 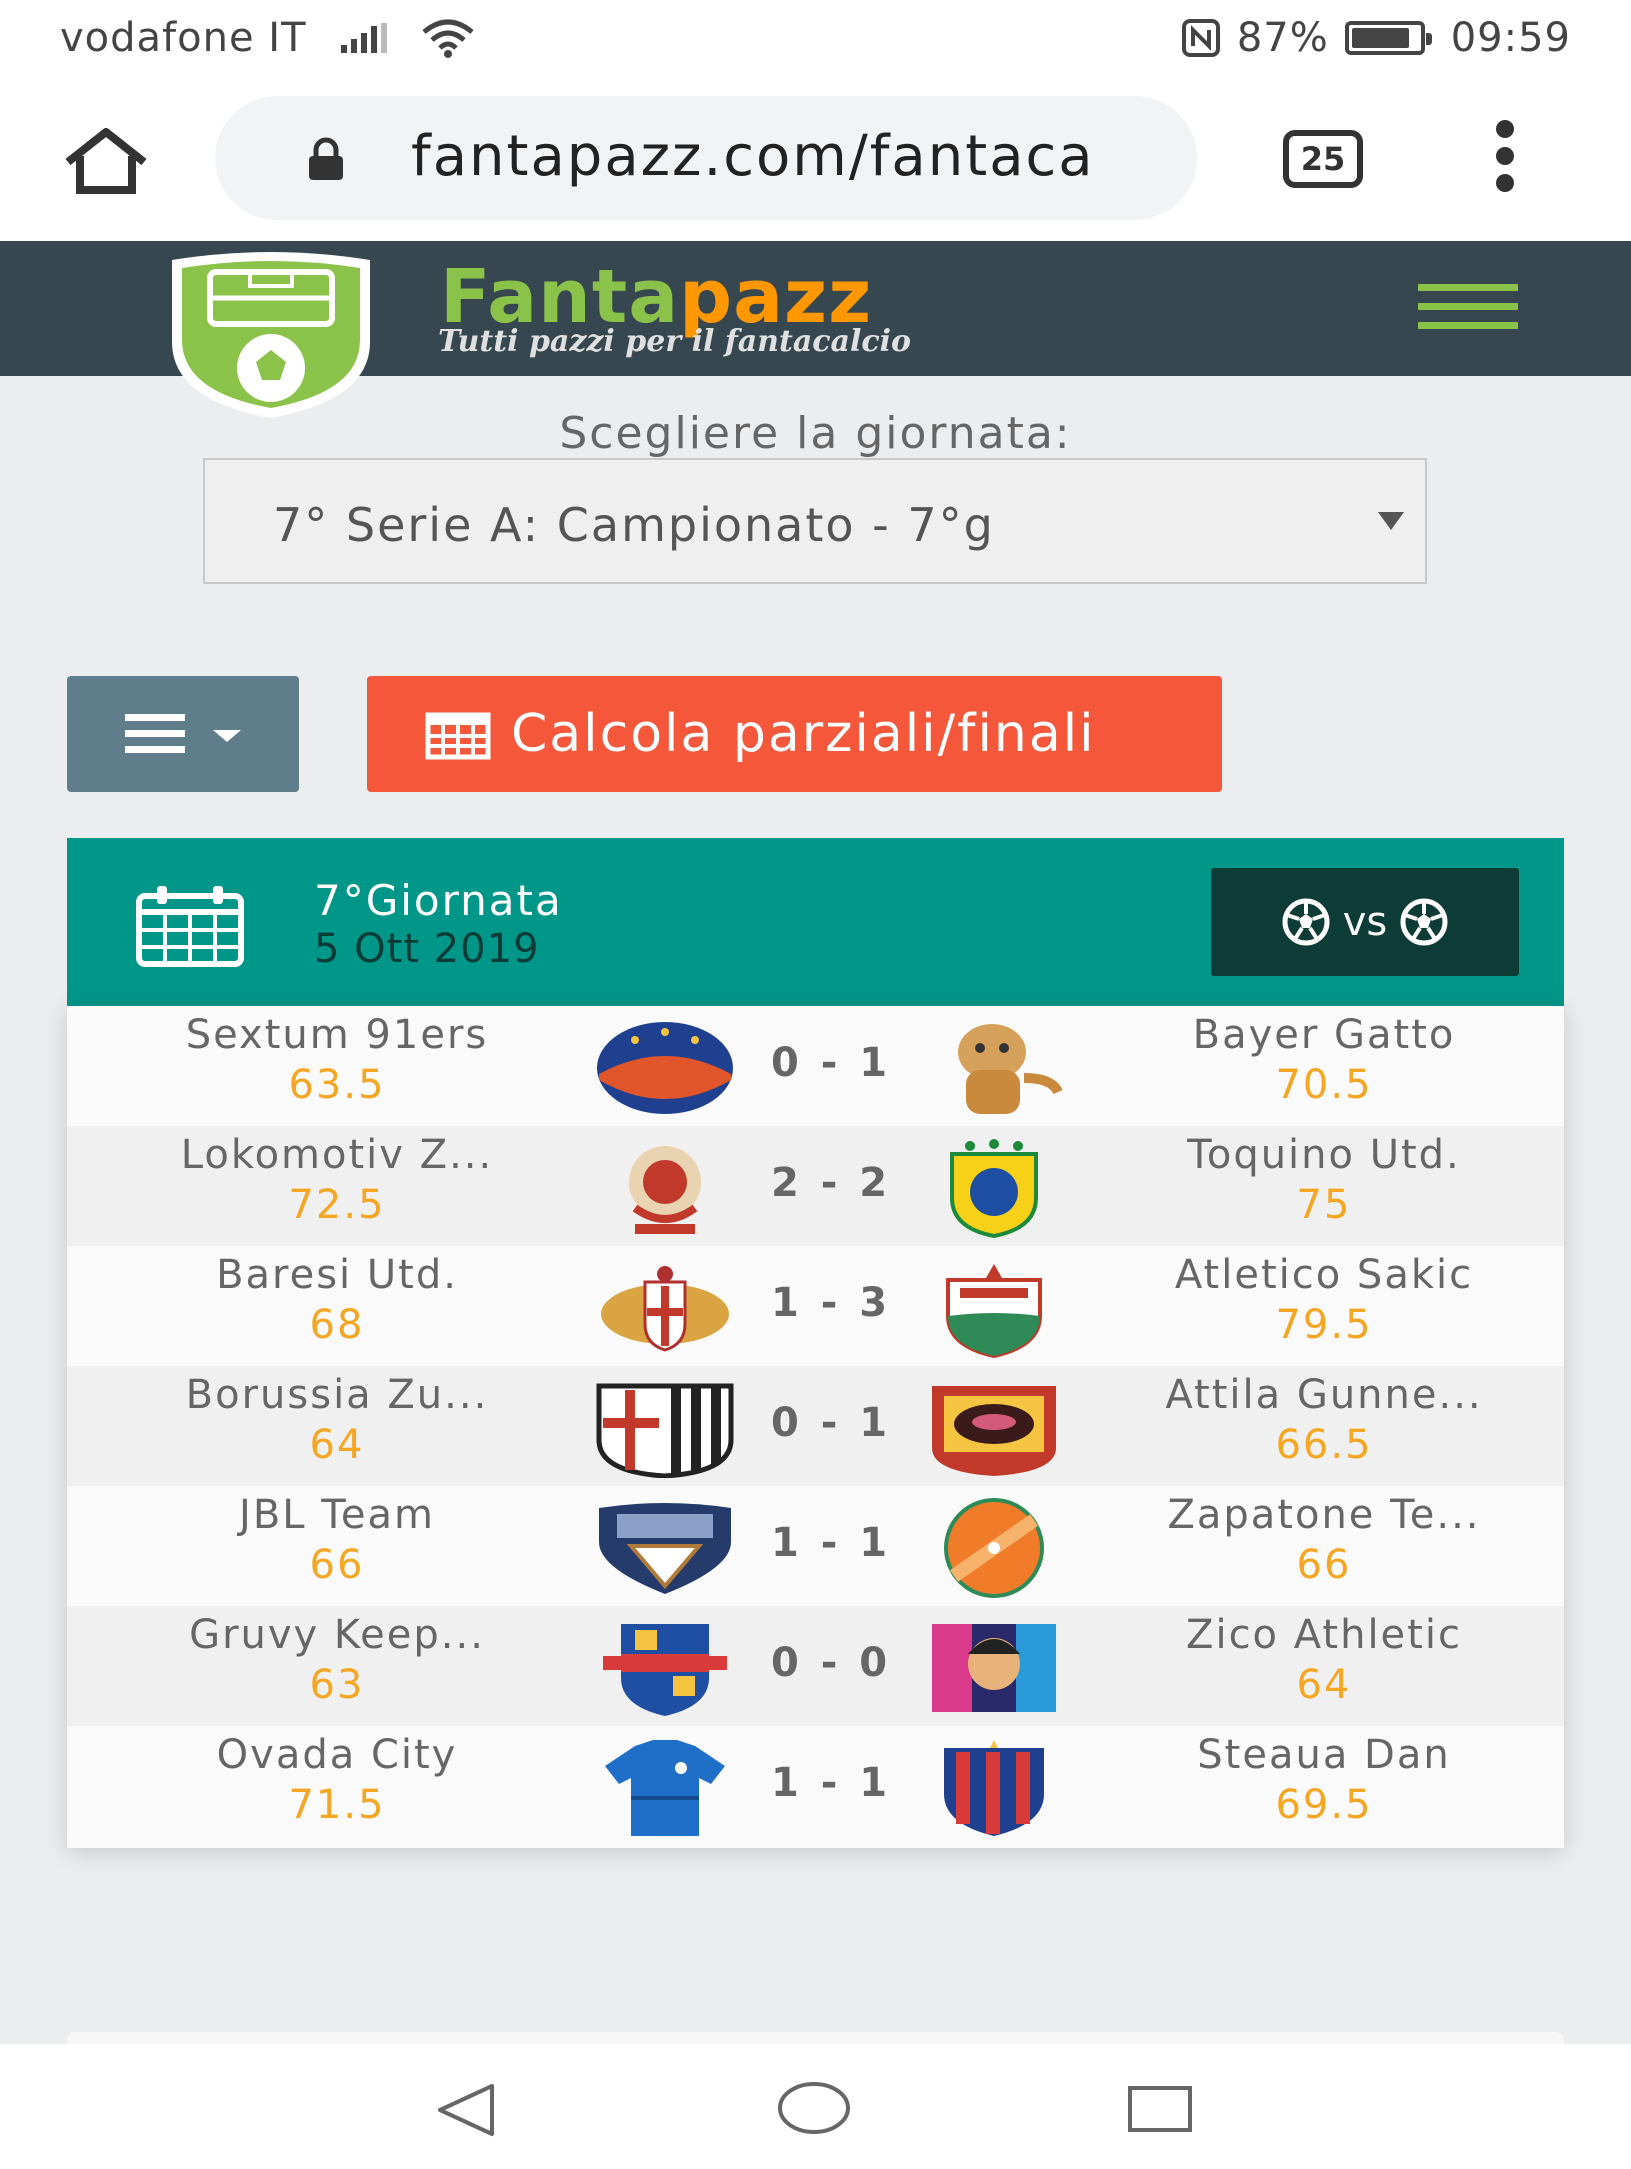 What do you see at coordinates (1324, 1275) in the screenshot?
I see `away-team-name: Atletico Sakic` at bounding box center [1324, 1275].